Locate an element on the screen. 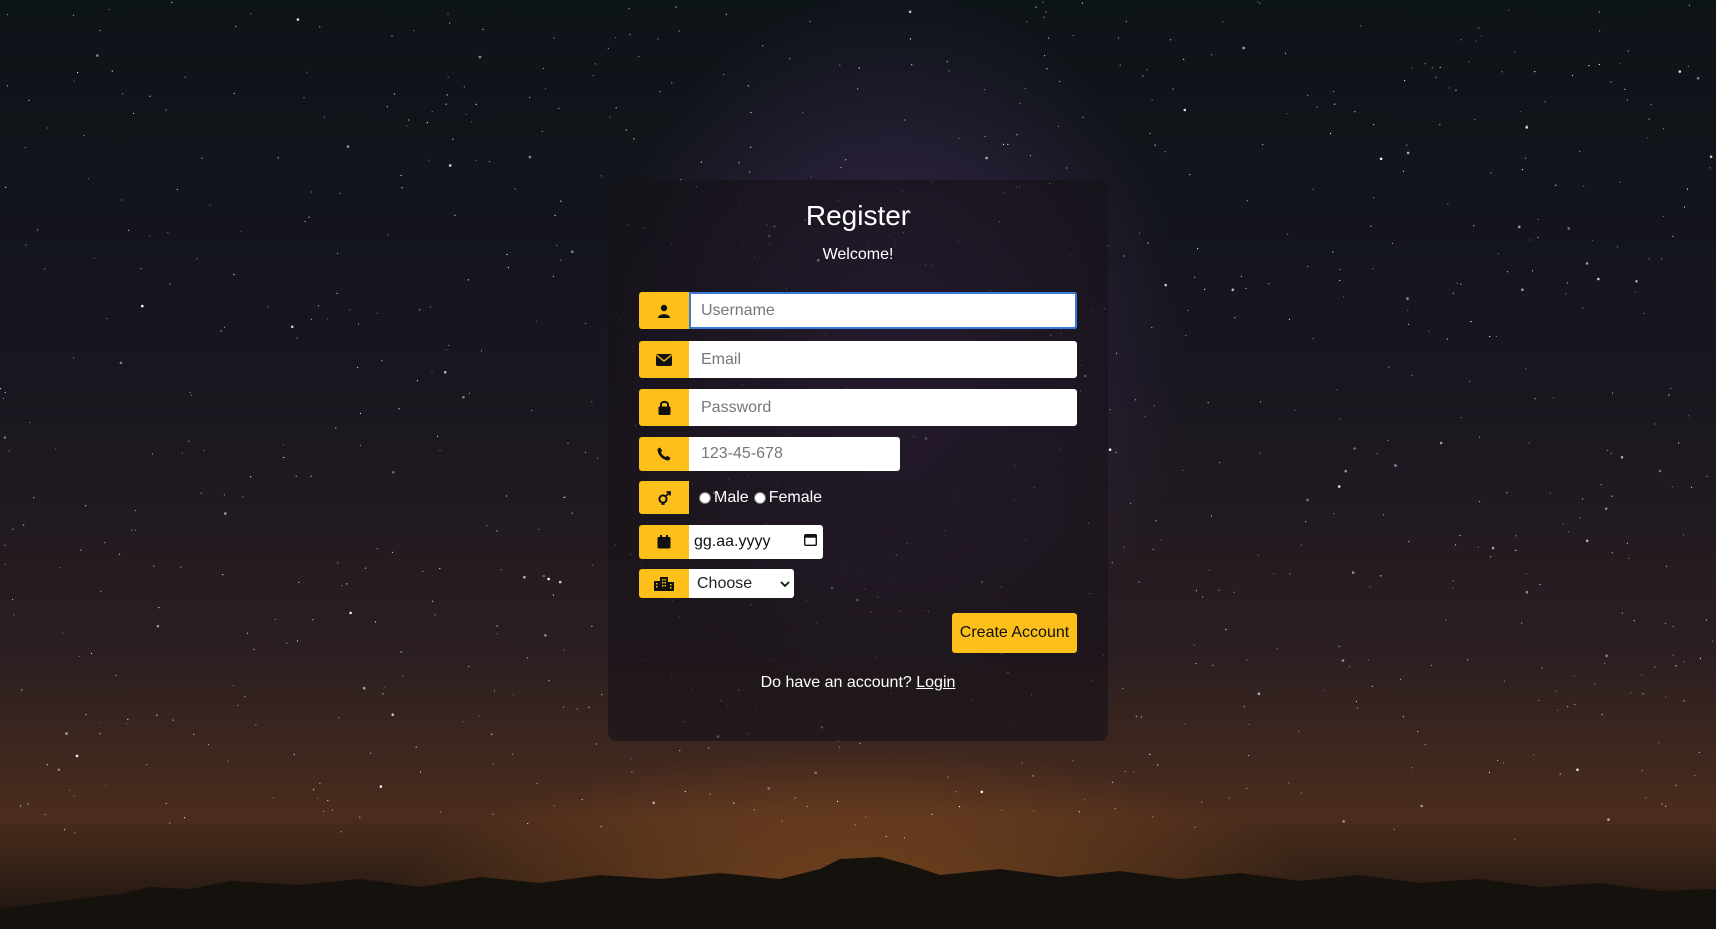 This screenshot has width=1716, height=929. login-link: Login is located at coordinates (935, 682).